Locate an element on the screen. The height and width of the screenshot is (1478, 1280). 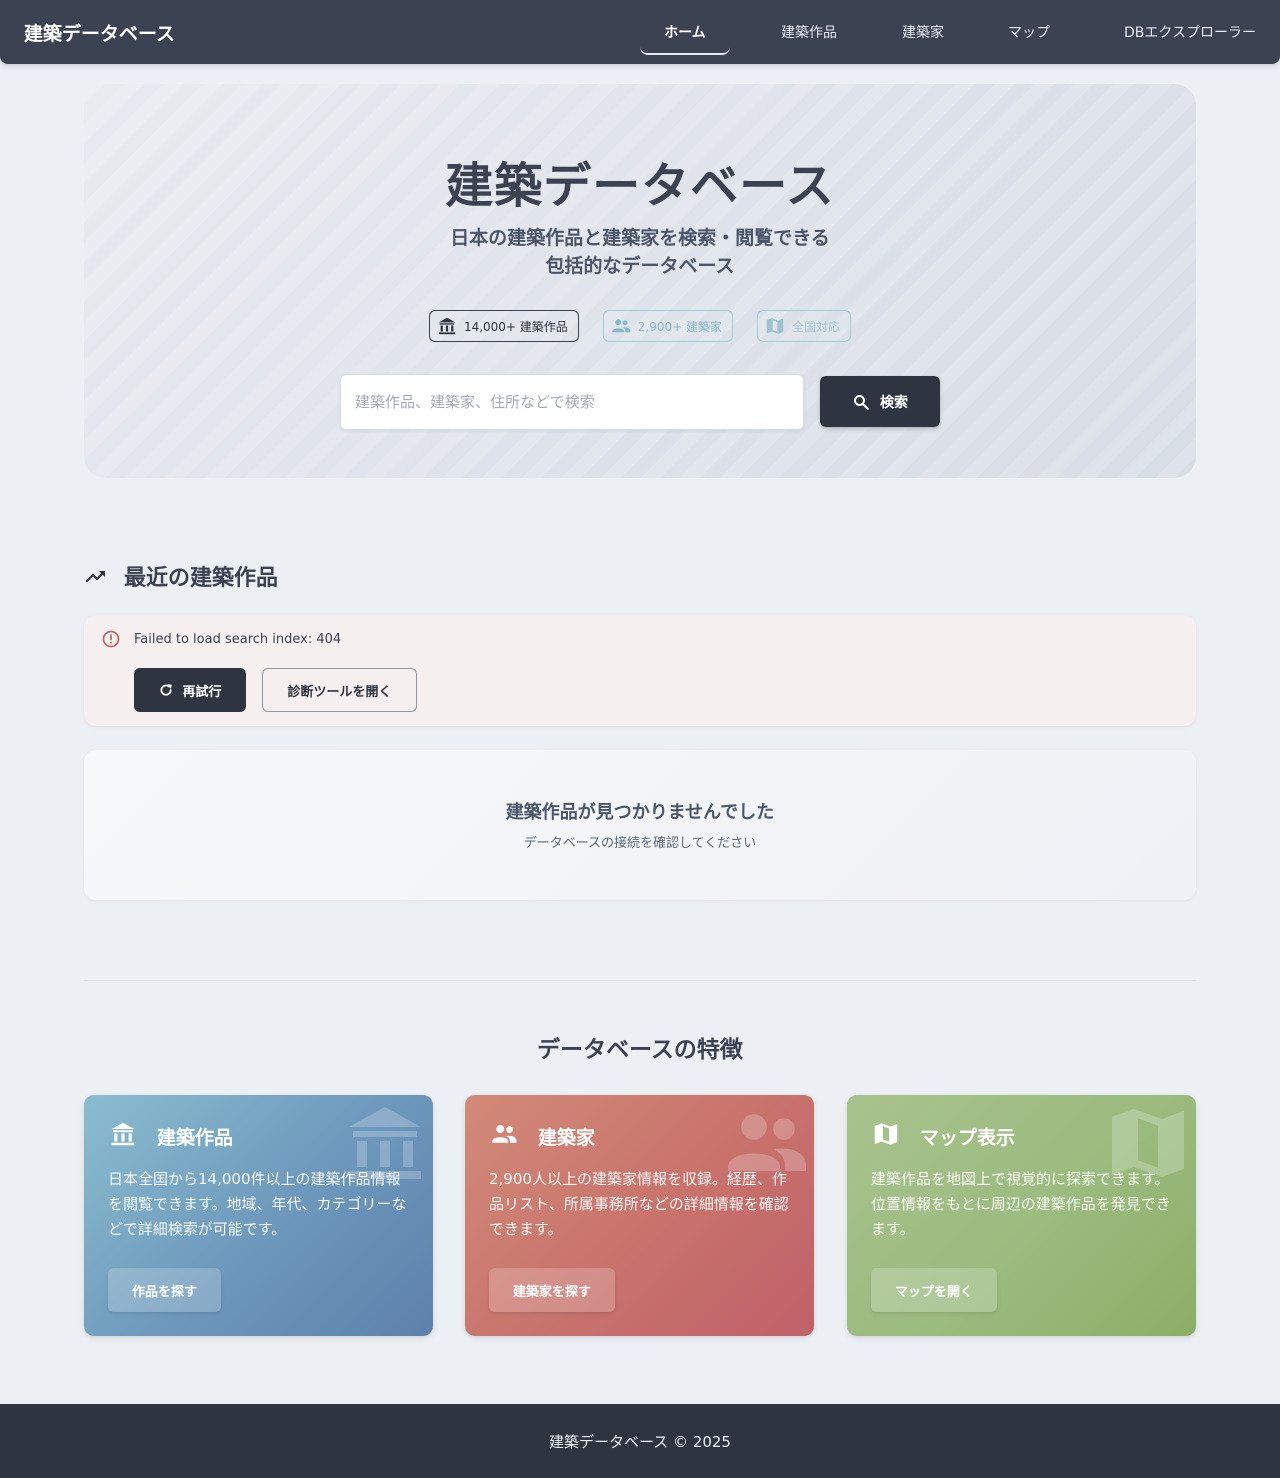
section-divider is located at coordinates (640, 980).